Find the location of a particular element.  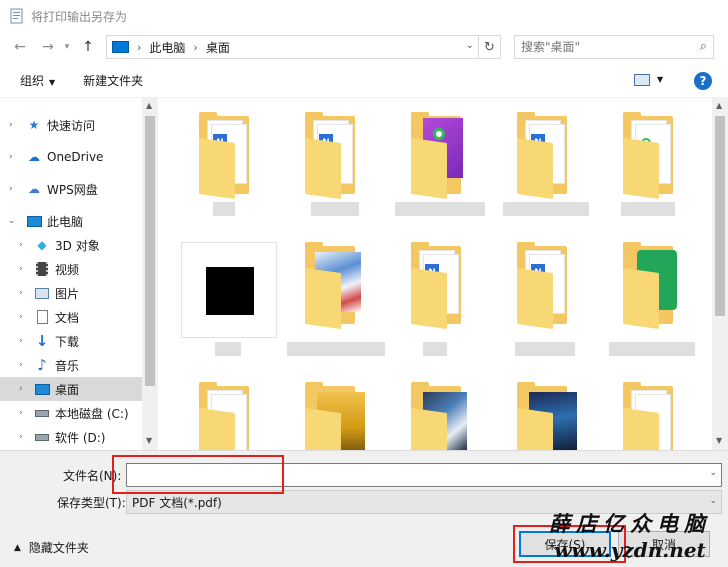

chevron-up-icon: ▲ is located at coordinates (17, 547).